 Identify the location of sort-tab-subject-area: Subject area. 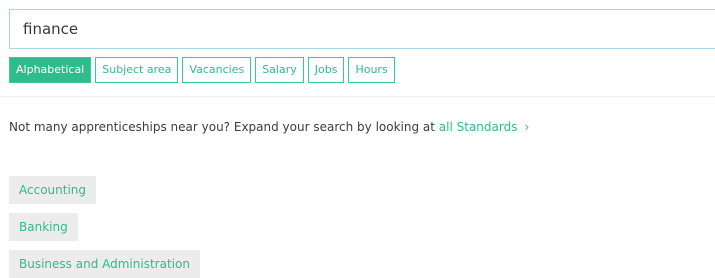
(137, 70).